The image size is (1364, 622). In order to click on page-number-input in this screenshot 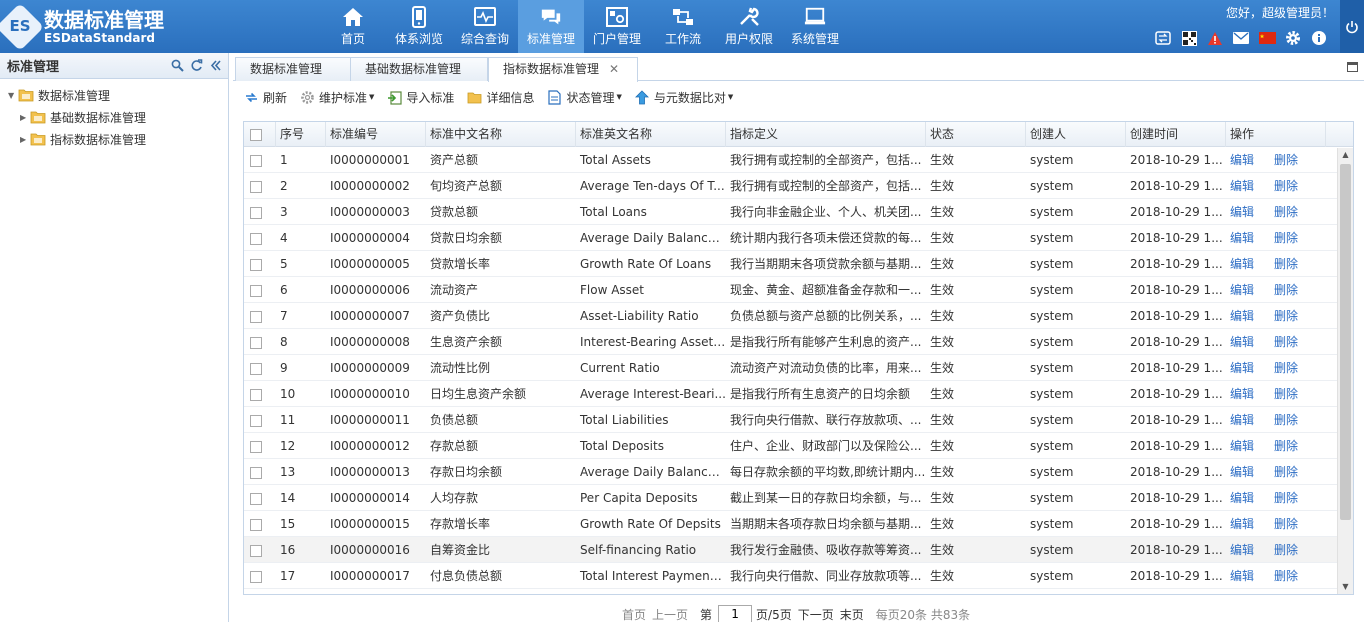, I will do `click(735, 613)`.